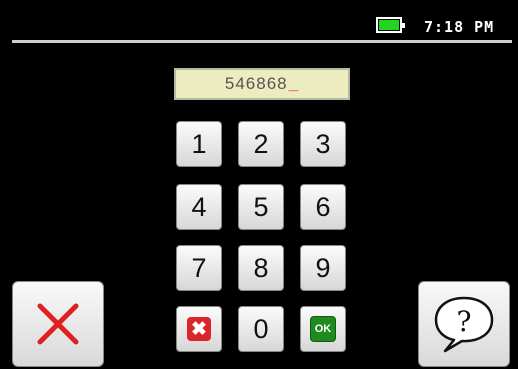 This screenshot has width=518, height=369. I want to click on key-6: 6, so click(323, 207).